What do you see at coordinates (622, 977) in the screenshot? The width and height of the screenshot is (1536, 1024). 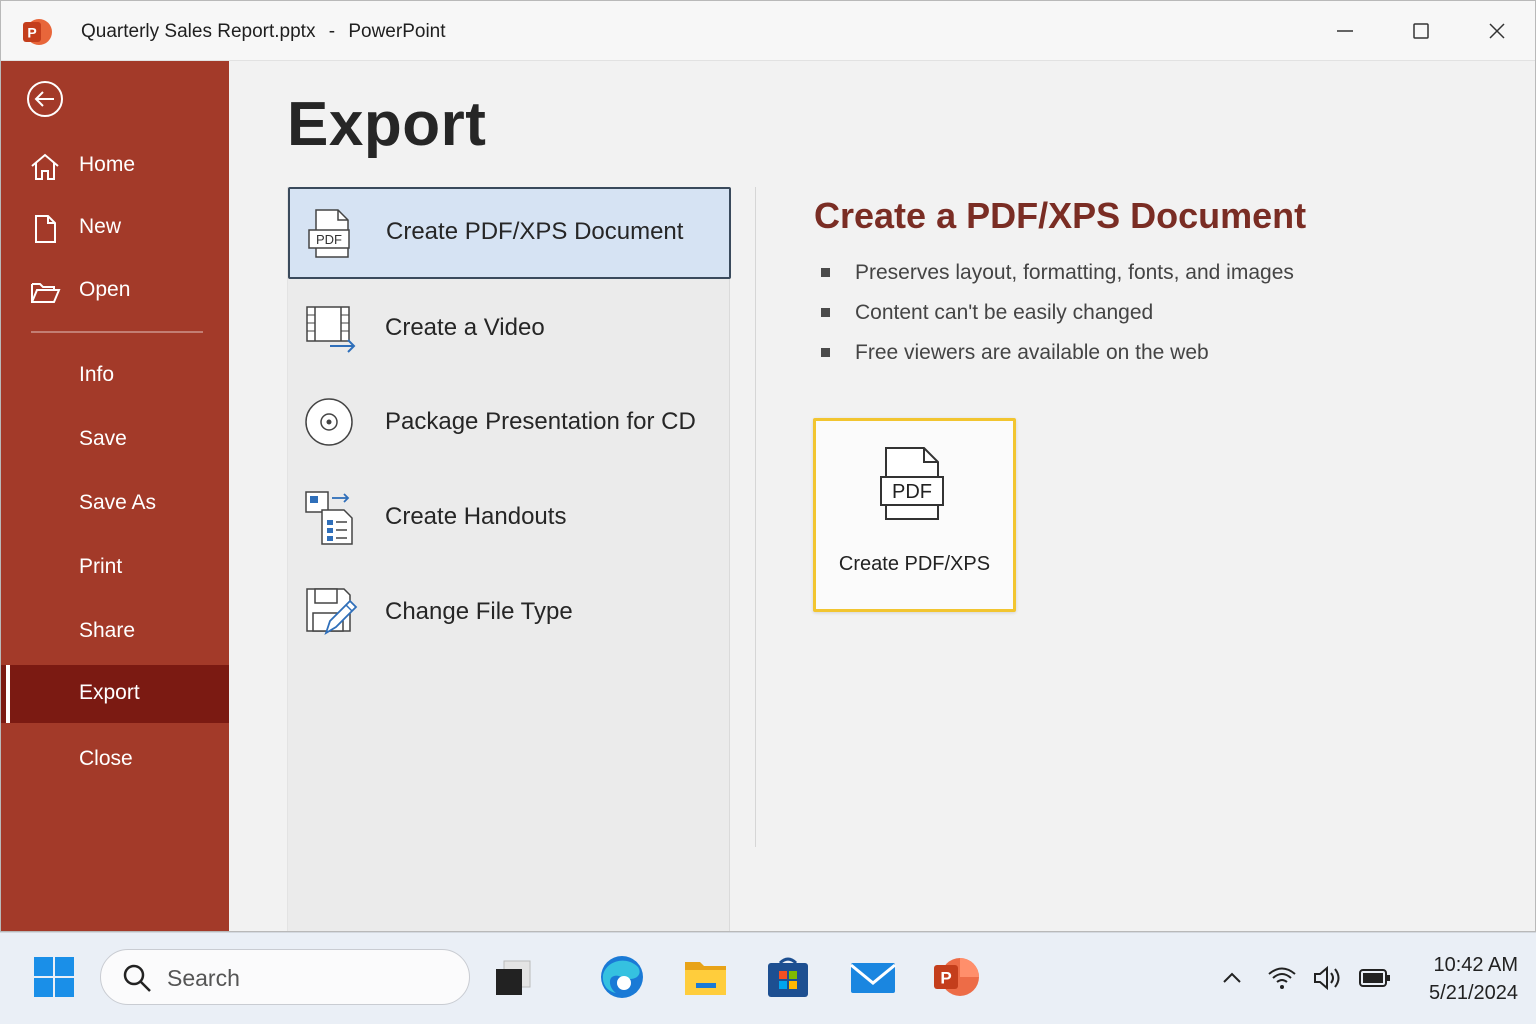 I see `edge-browser-icon` at bounding box center [622, 977].